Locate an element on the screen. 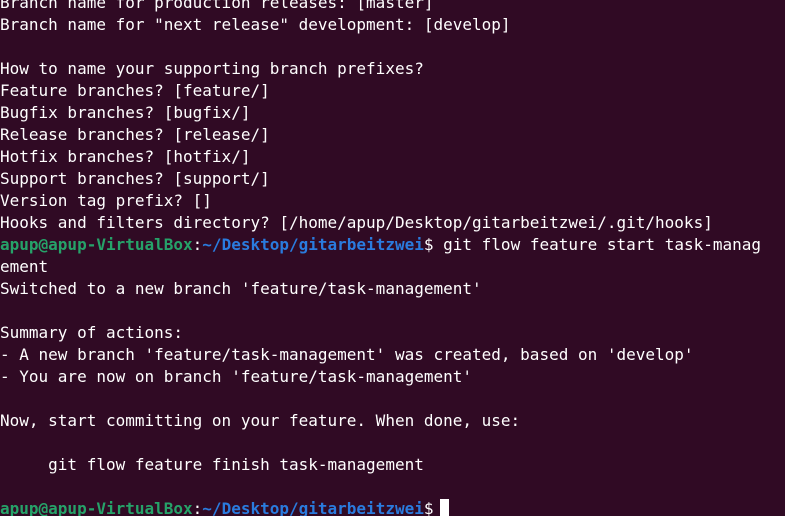  terminal-line: Bugfix branches? [bugfix/] is located at coordinates (125, 112).